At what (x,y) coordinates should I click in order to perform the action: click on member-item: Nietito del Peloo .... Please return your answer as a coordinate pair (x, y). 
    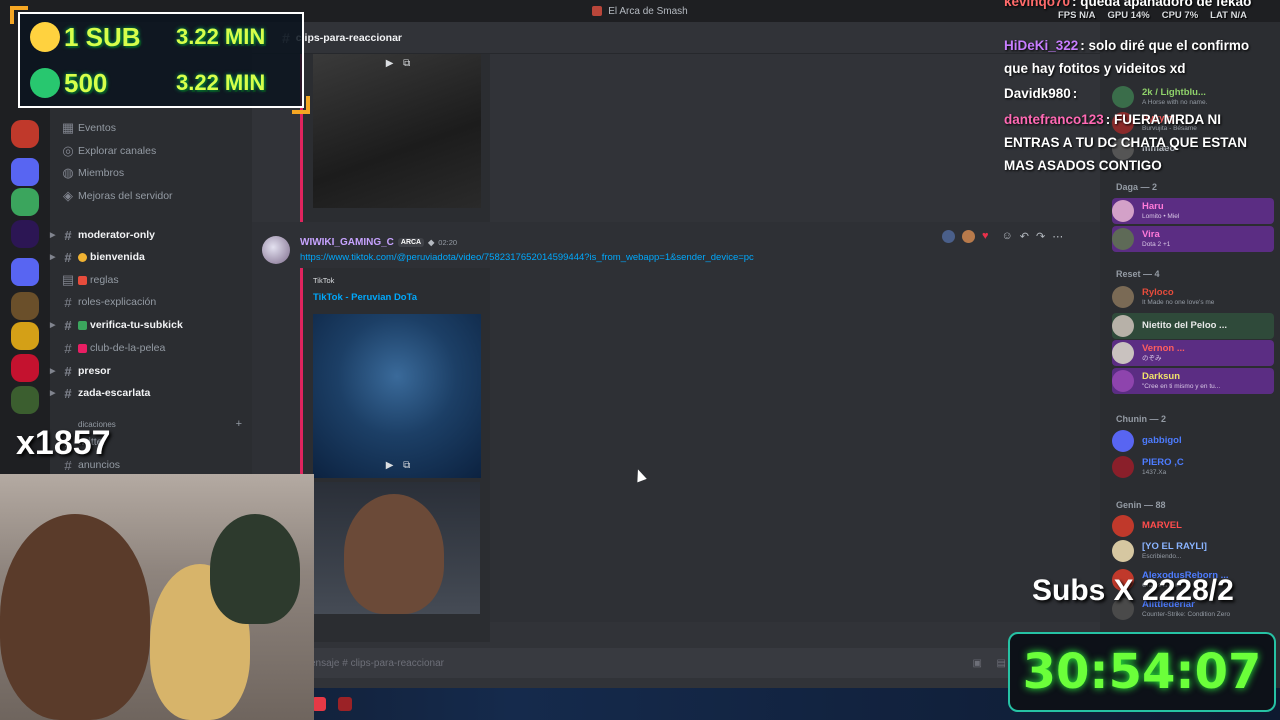
    Looking at the image, I should click on (1193, 326).